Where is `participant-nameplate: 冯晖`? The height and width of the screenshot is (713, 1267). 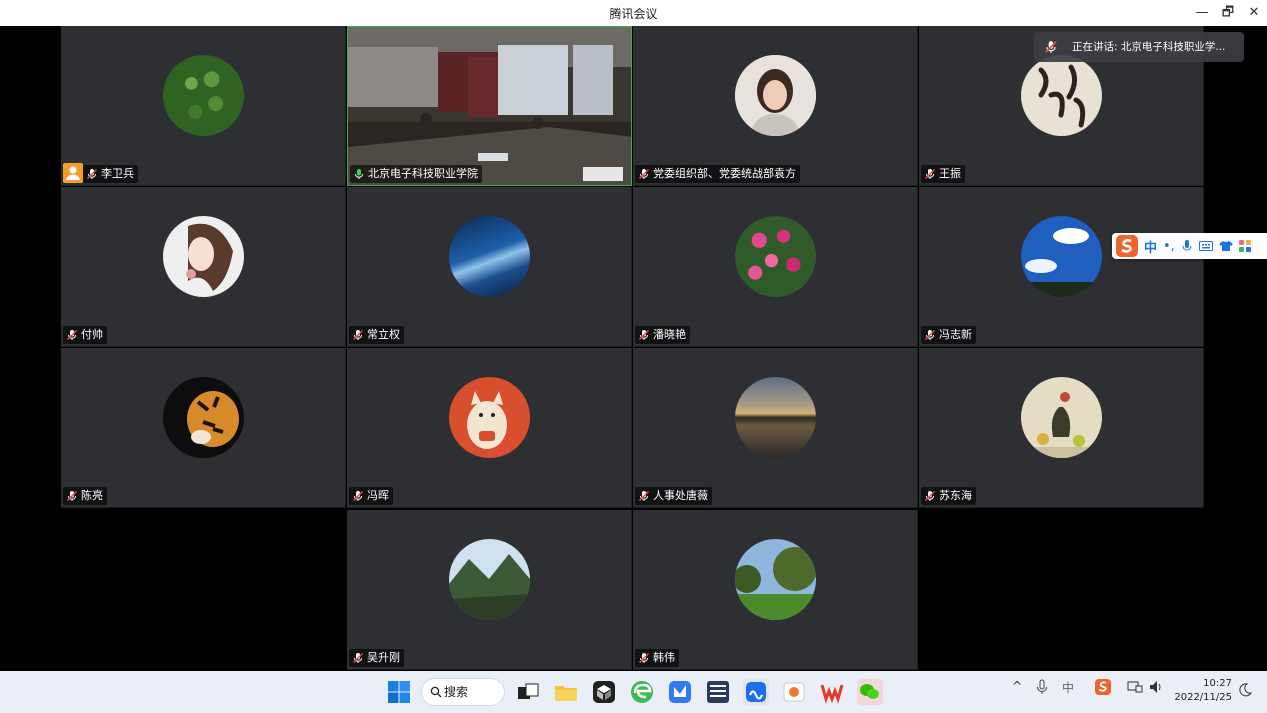 participant-nameplate: 冯晖 is located at coordinates (371, 496).